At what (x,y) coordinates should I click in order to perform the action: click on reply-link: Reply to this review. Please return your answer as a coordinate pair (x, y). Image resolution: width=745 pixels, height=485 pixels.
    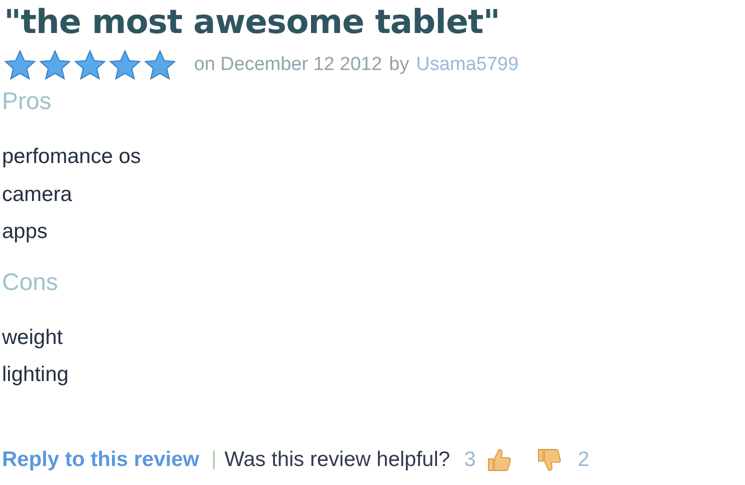
    Looking at the image, I should click on (101, 460).